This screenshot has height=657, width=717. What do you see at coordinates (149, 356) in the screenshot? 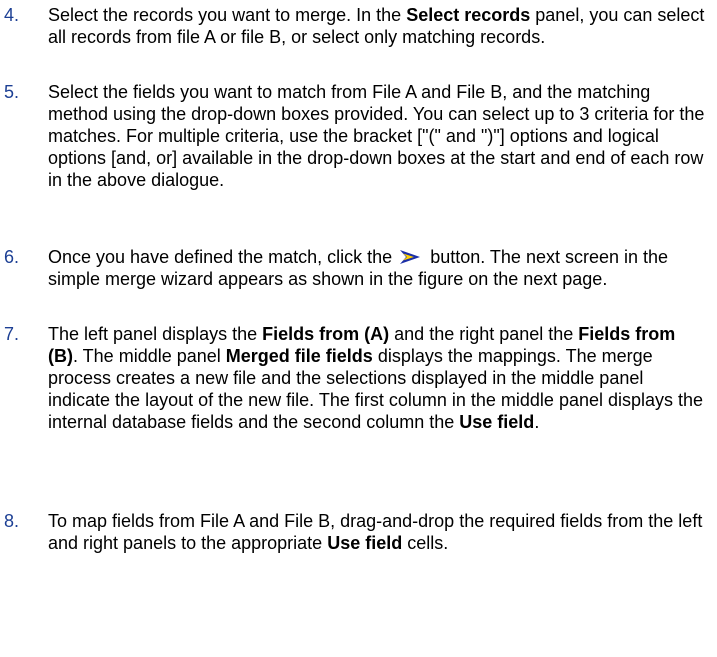
I see `text-run: . The middle panel` at bounding box center [149, 356].